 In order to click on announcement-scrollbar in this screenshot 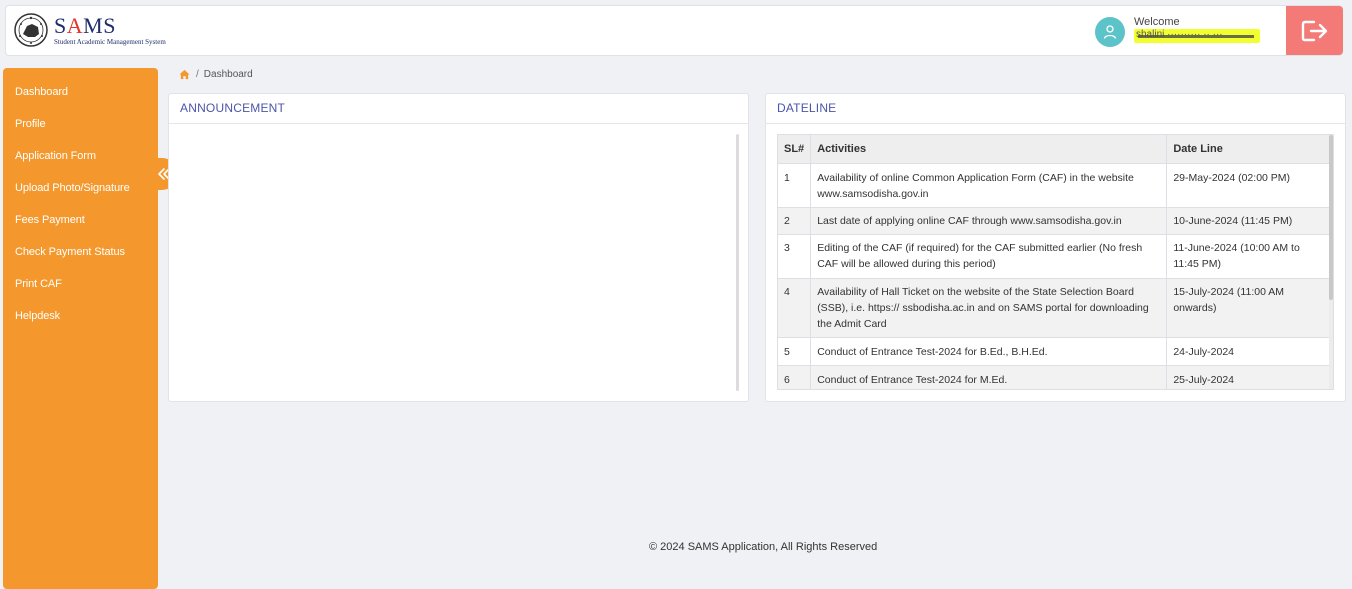, I will do `click(737, 262)`.